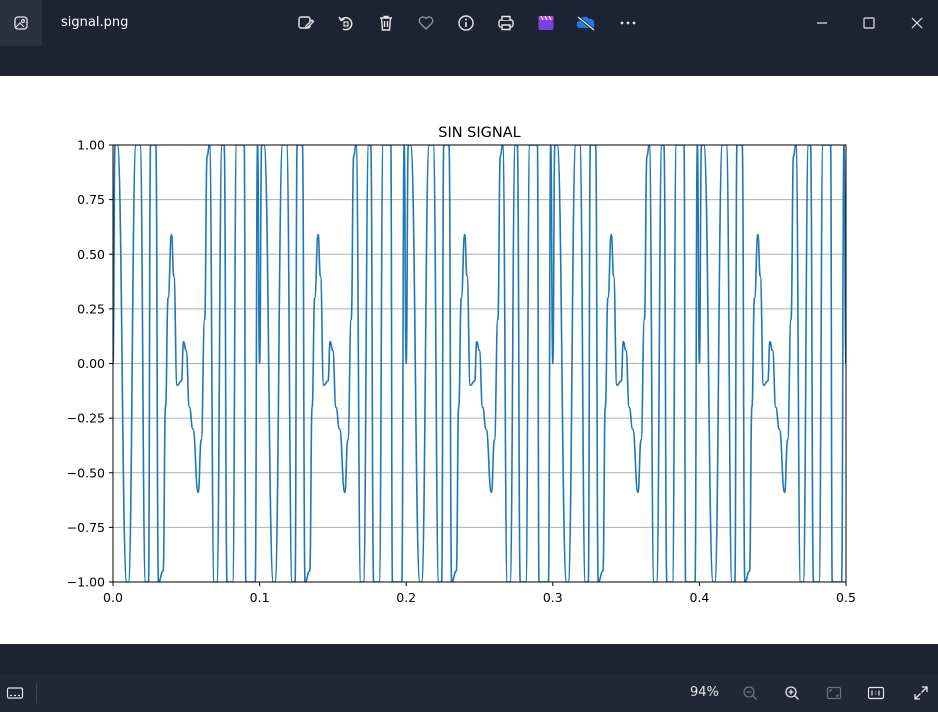  I want to click on actual-size-icon, so click(876, 693).